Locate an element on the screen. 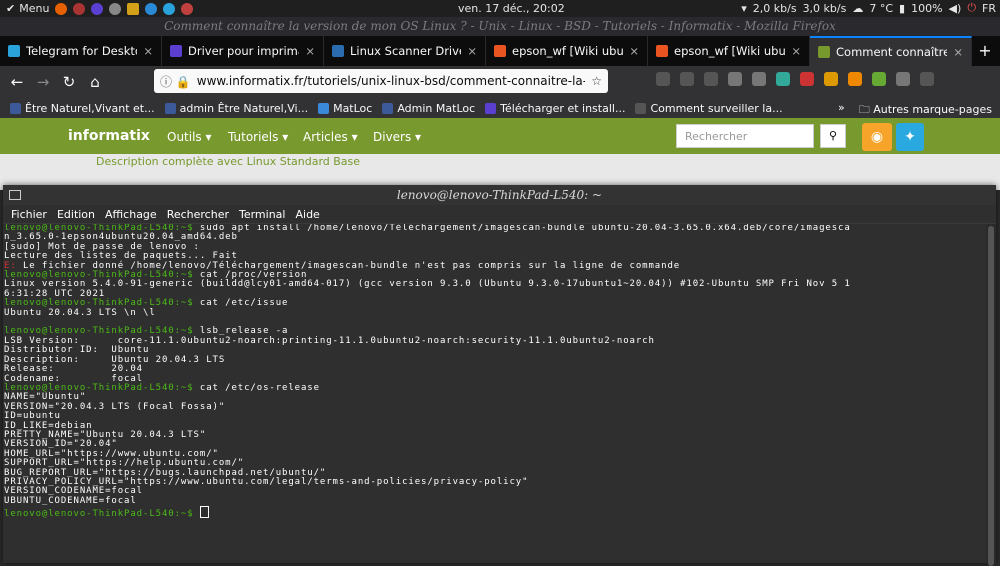  terminal-line: Release: 20.04 is located at coordinates (495, 369).